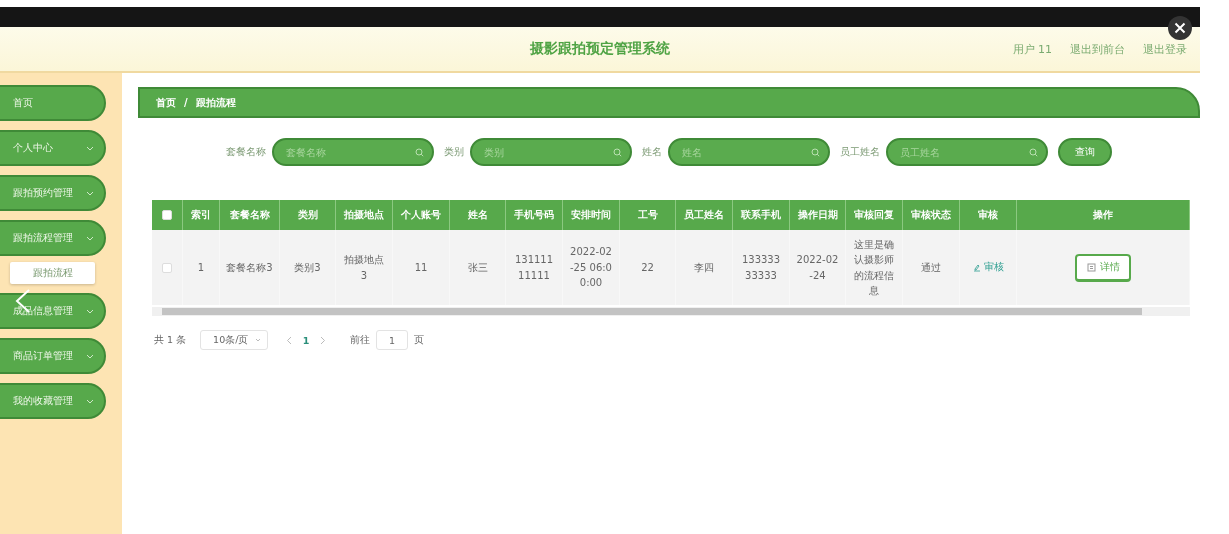 This screenshot has width=1229, height=534. Describe the element at coordinates (1097, 49) in the screenshot. I see `header-link: 退出到前台` at that location.